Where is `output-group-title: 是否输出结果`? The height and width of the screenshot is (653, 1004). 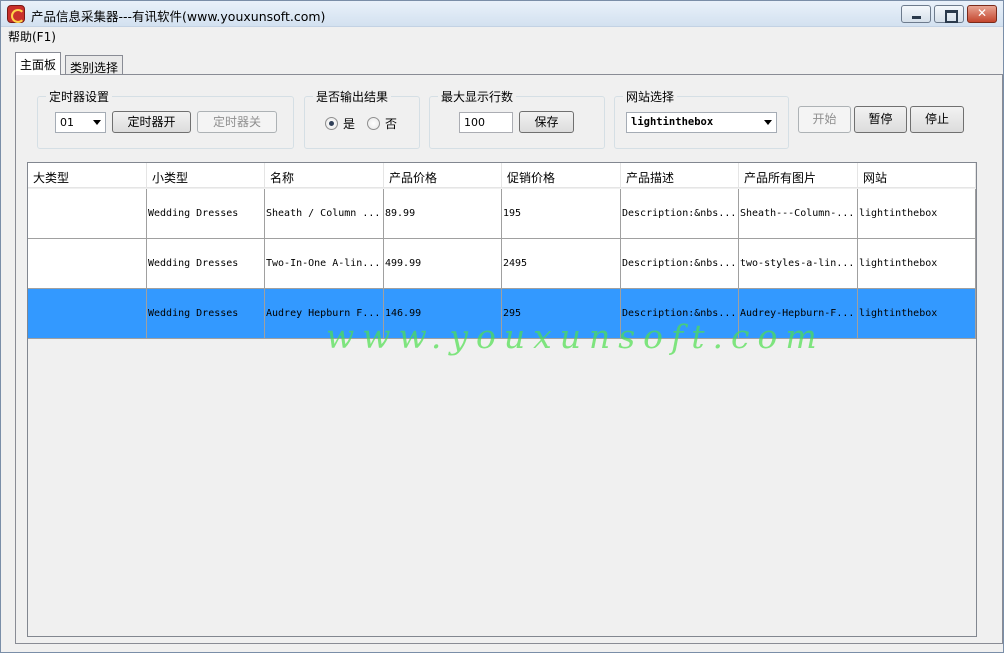 output-group-title: 是否输出结果 is located at coordinates (352, 96).